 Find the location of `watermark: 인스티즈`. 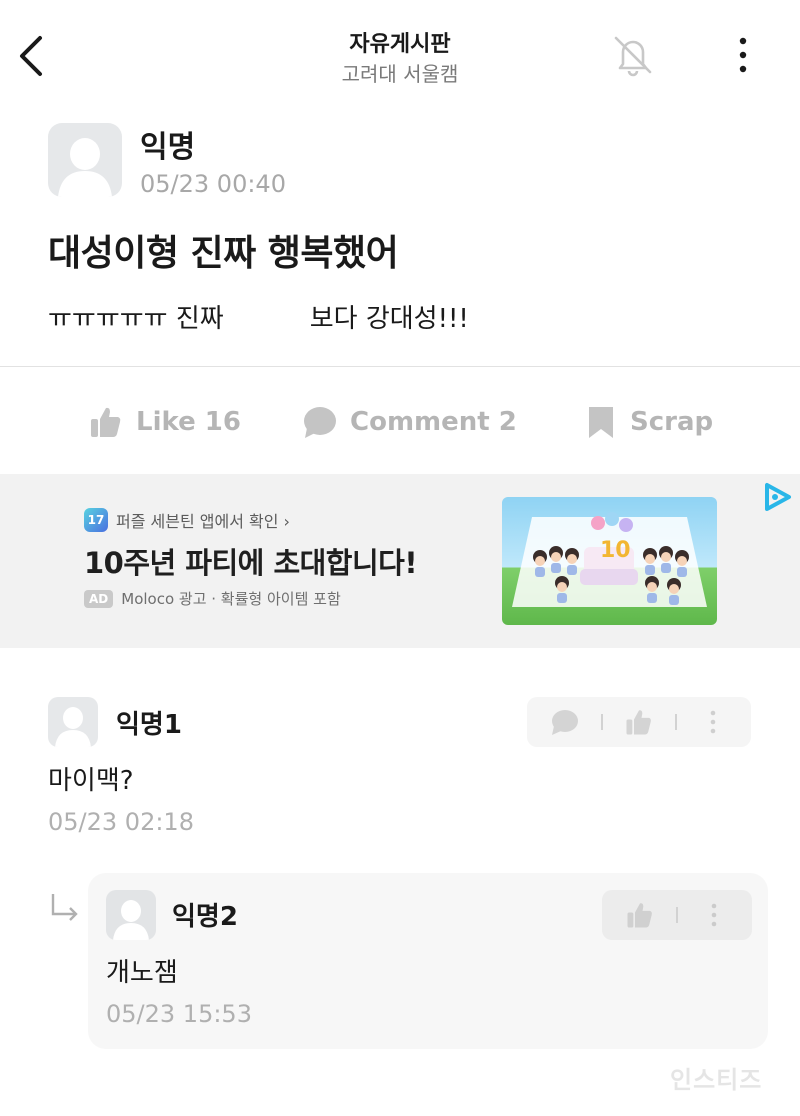

watermark: 인스티즈 is located at coordinates (716, 1080).